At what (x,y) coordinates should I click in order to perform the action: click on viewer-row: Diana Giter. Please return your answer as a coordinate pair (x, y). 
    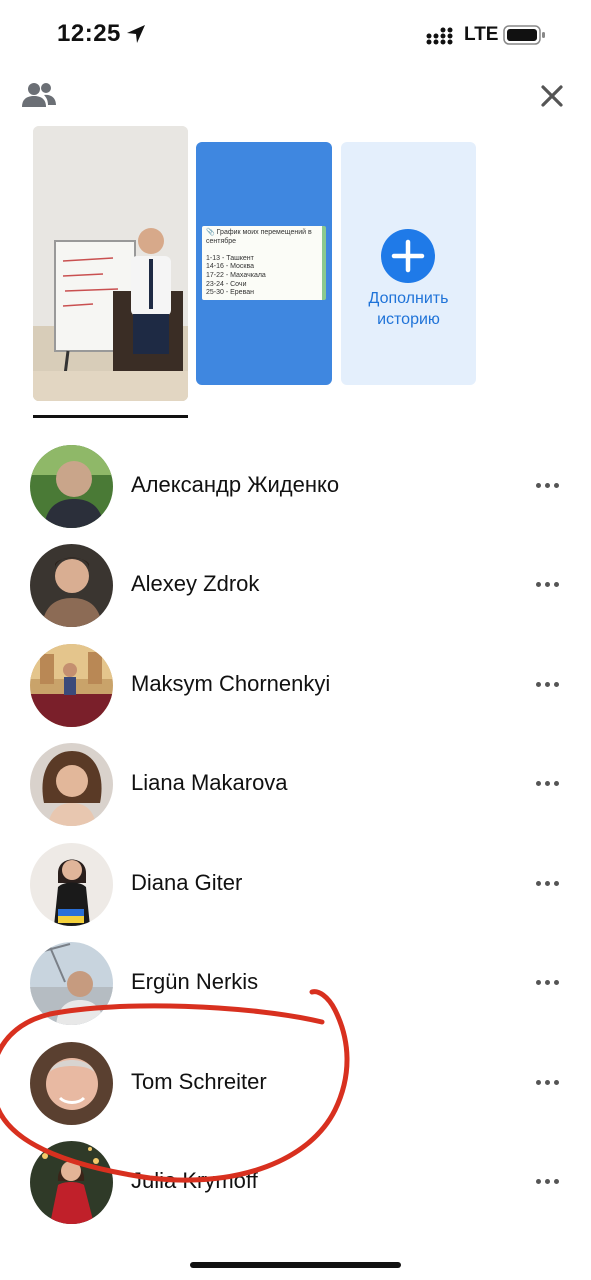
    Looking at the image, I should click on (295, 884).